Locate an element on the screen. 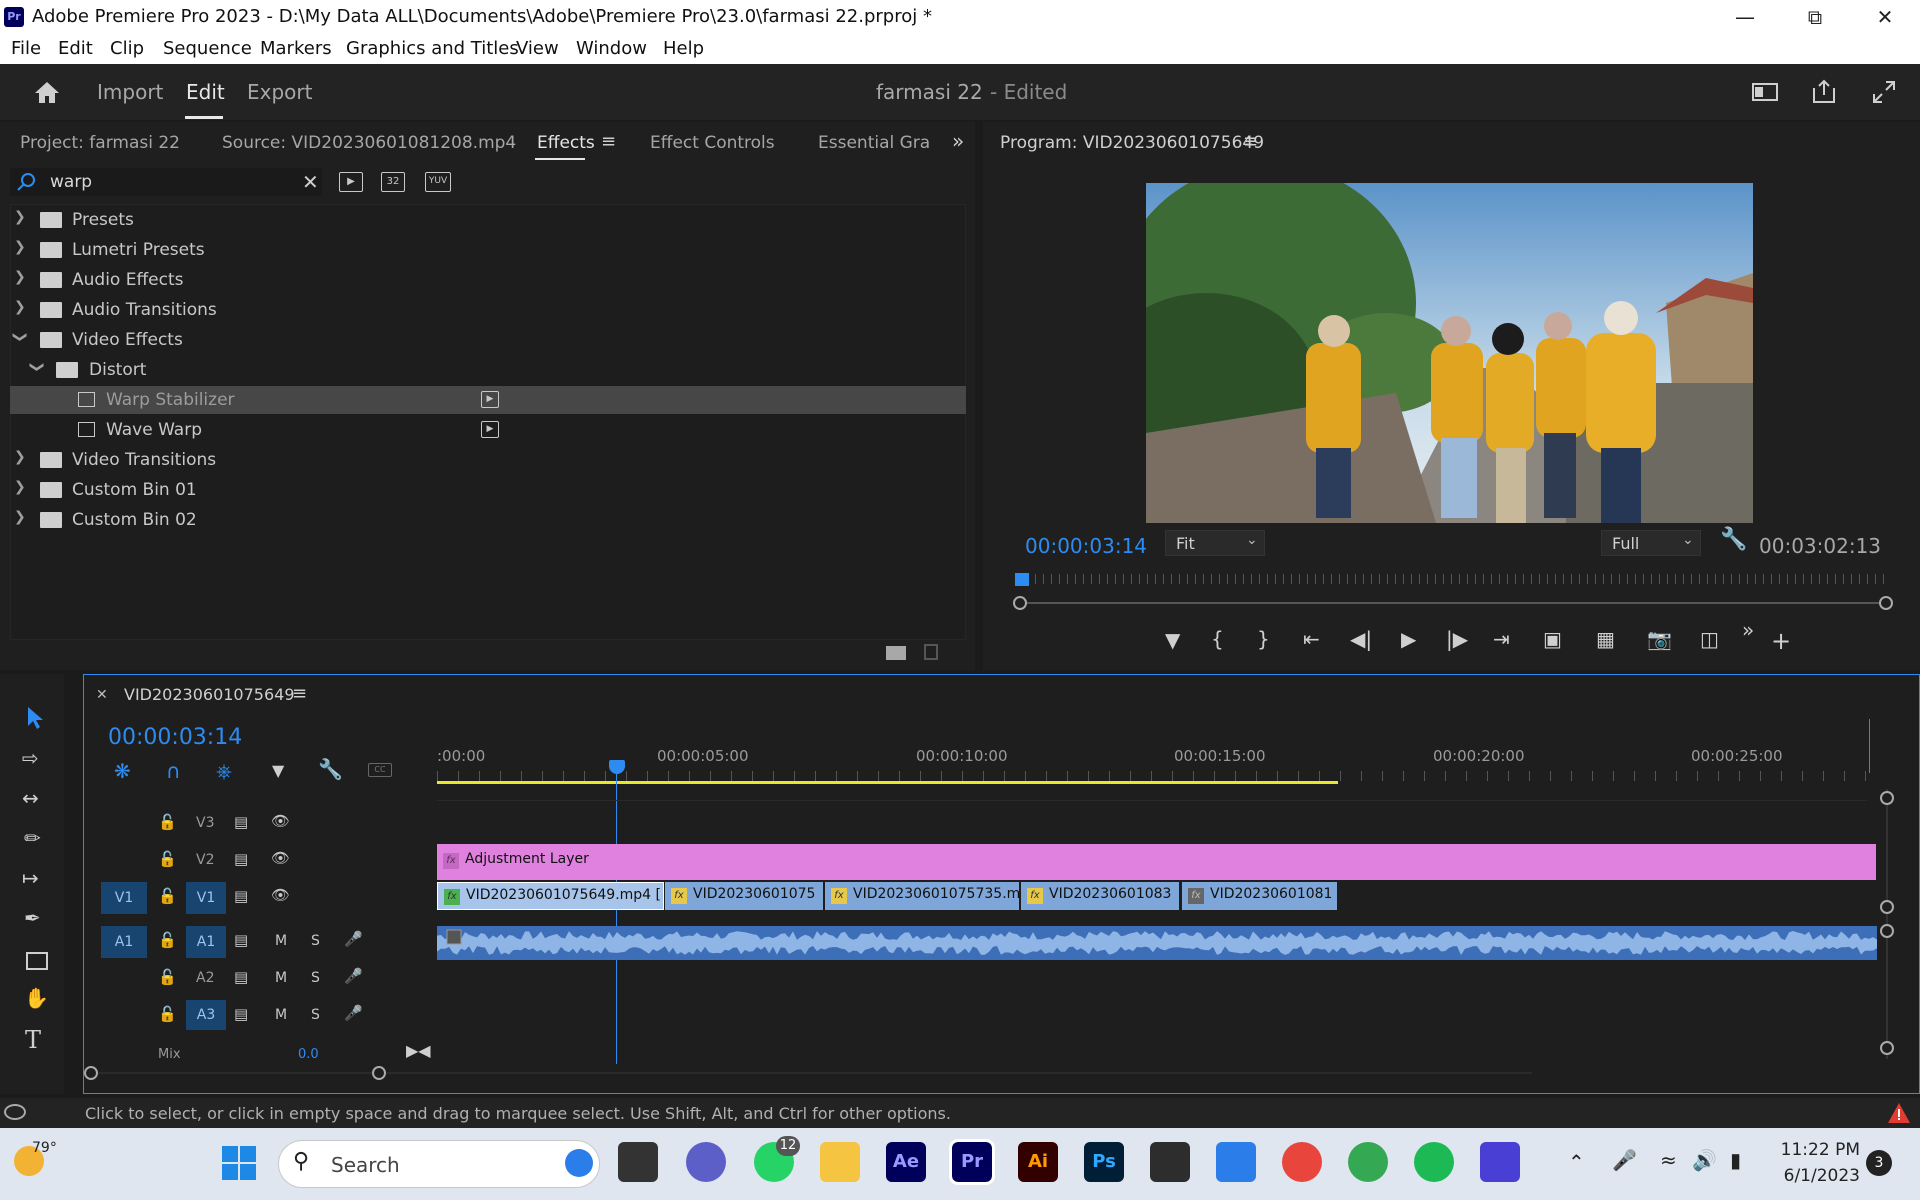 The height and width of the screenshot is (1200, 1920). clock-date: 6/1/2023 is located at coordinates (1820, 1176).